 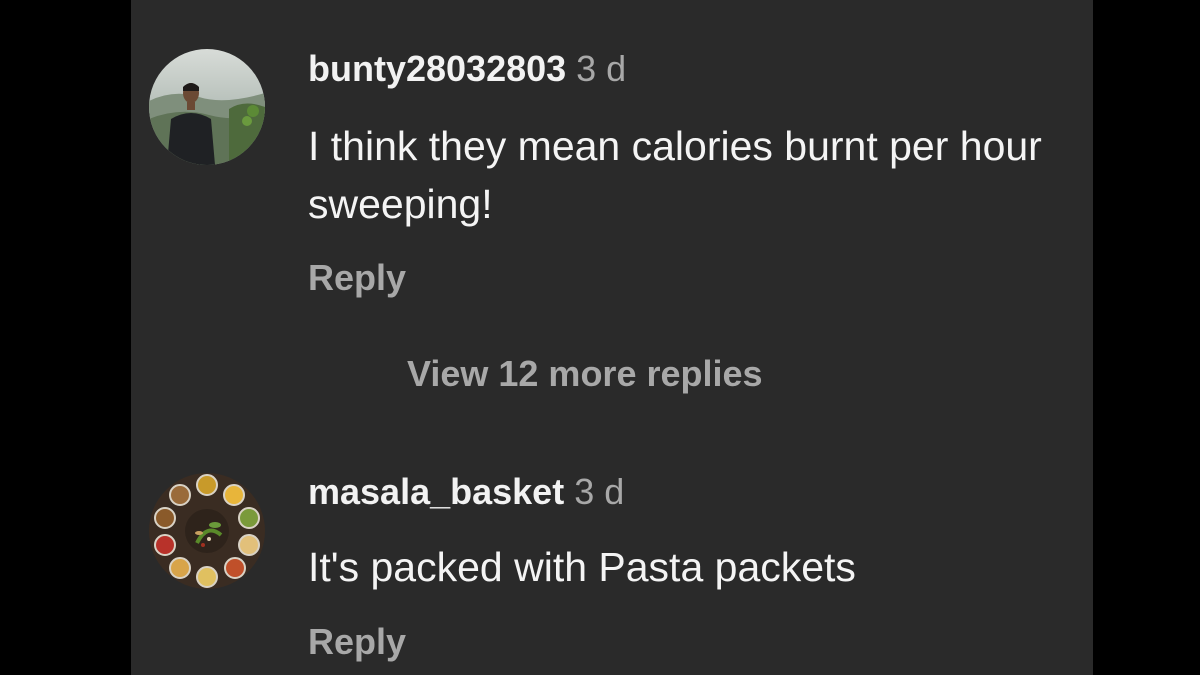 What do you see at coordinates (437, 68) in the screenshot?
I see `username: bunty28032803` at bounding box center [437, 68].